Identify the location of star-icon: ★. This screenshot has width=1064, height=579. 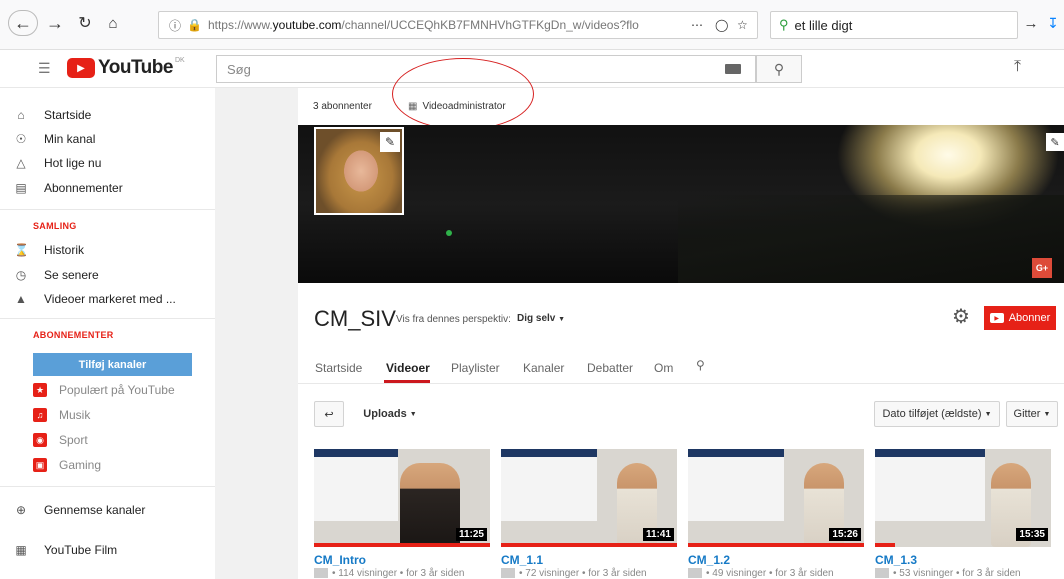
(40, 390).